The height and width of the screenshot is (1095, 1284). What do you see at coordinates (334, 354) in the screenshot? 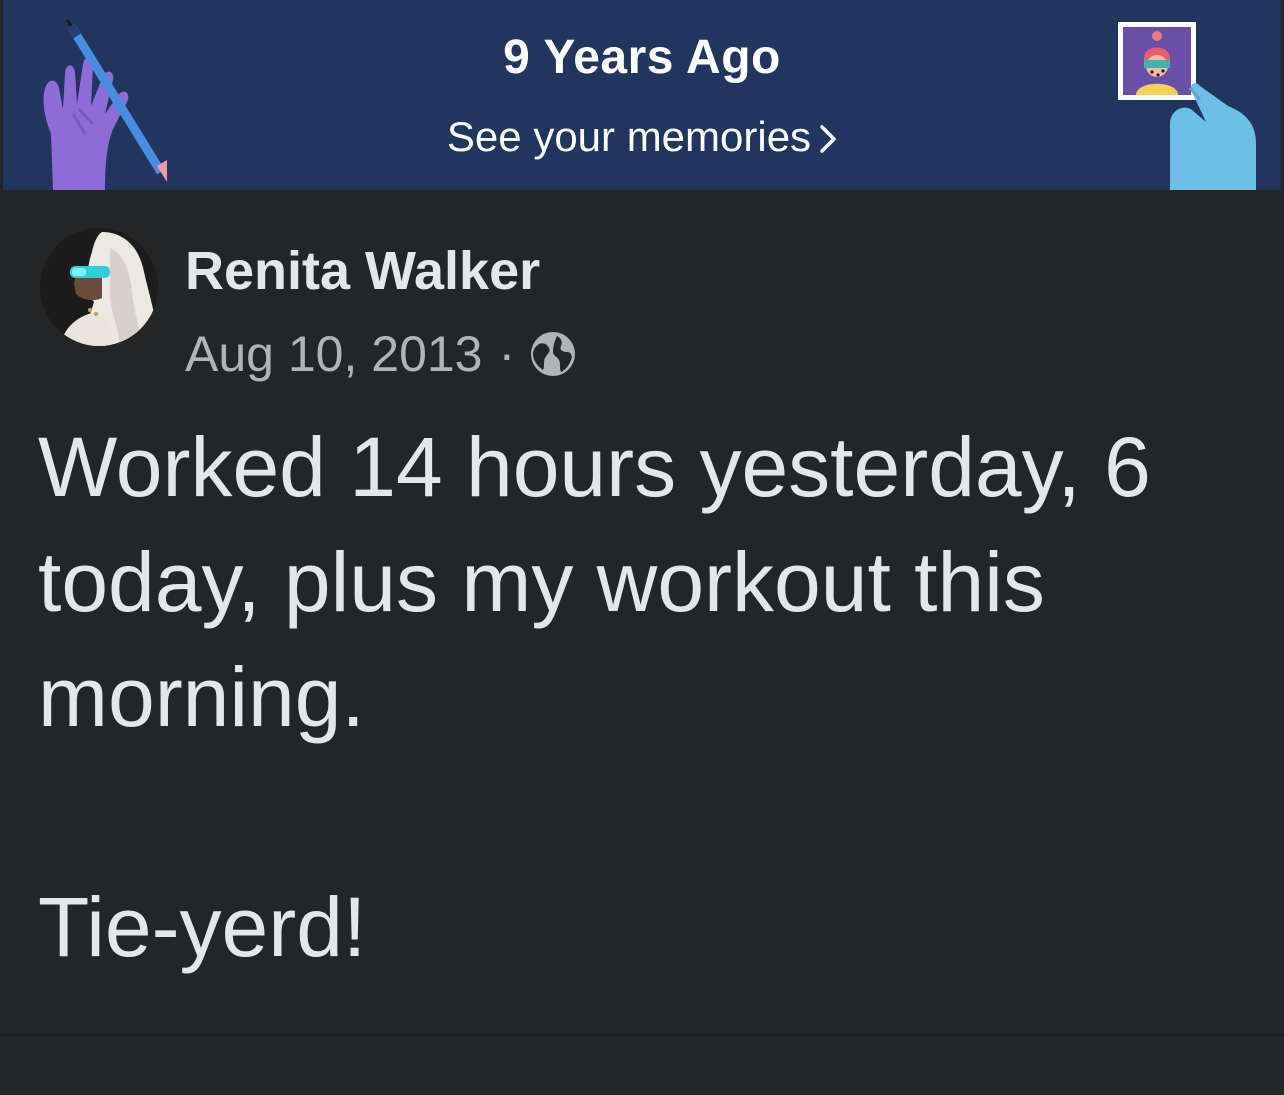
I see `post-date: Aug 10, 2013` at bounding box center [334, 354].